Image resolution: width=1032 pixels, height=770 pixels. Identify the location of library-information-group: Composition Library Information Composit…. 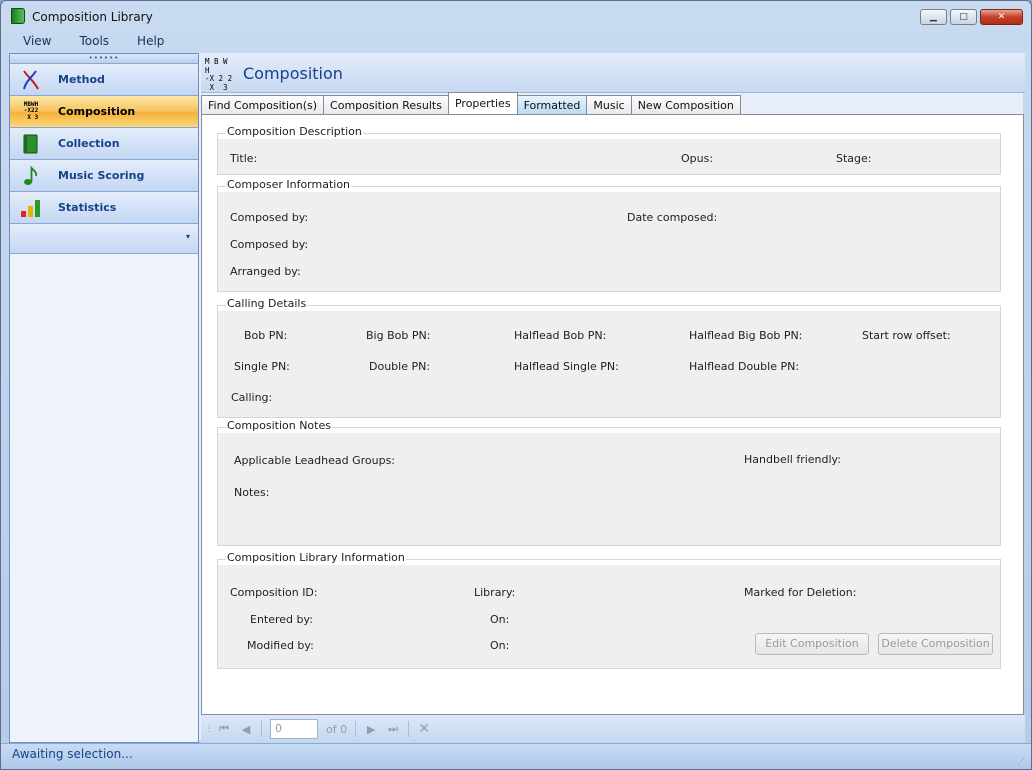
(609, 610).